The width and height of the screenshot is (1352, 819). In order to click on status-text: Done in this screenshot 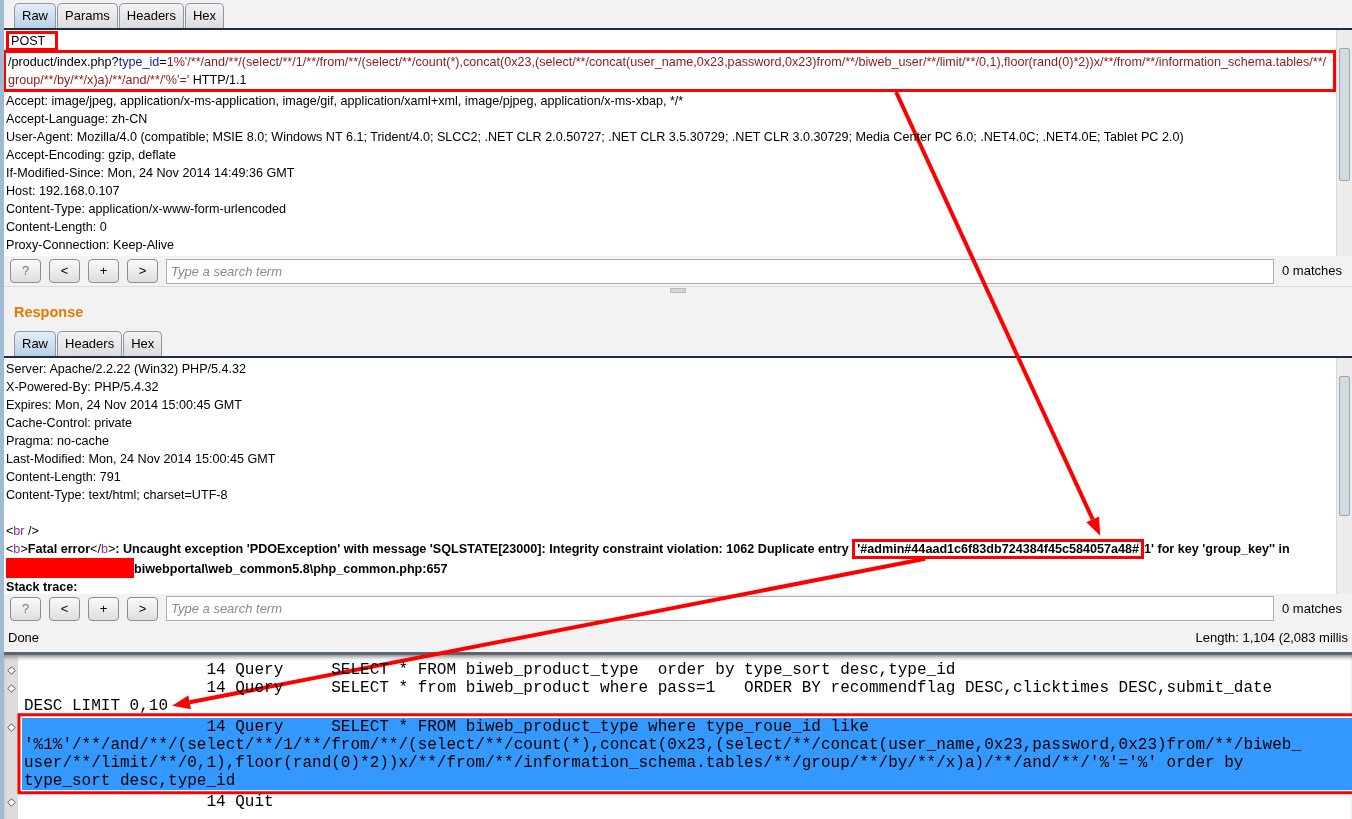, I will do `click(24, 638)`.